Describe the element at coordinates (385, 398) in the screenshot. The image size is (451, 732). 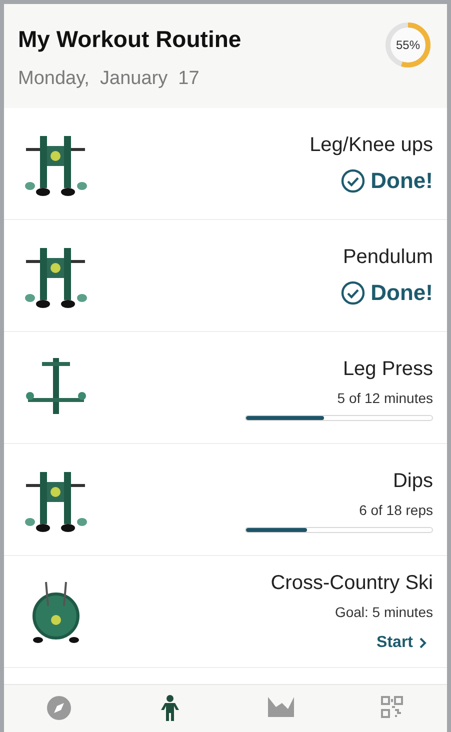
I see `progress-detail: 5 of 12 minutes` at that location.